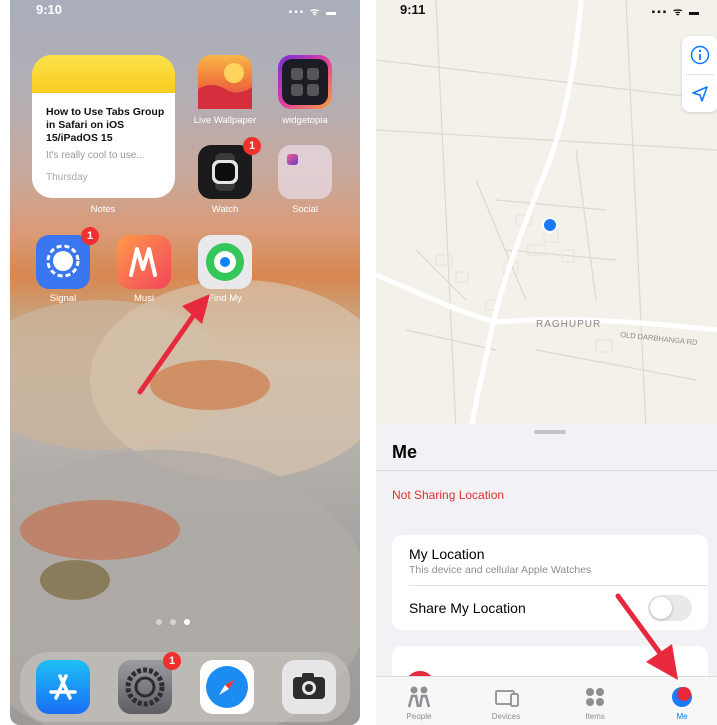 Image resolution: width=717 pixels, height=725 pixels. What do you see at coordinates (595, 695) in the screenshot?
I see `items-icon` at bounding box center [595, 695].